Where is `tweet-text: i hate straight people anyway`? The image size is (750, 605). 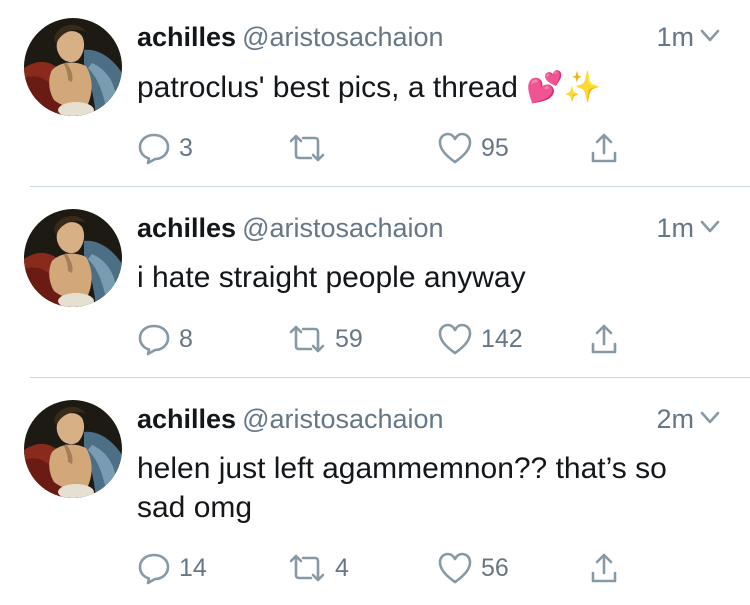
tweet-text: i hate straight people anyway is located at coordinates (331, 277).